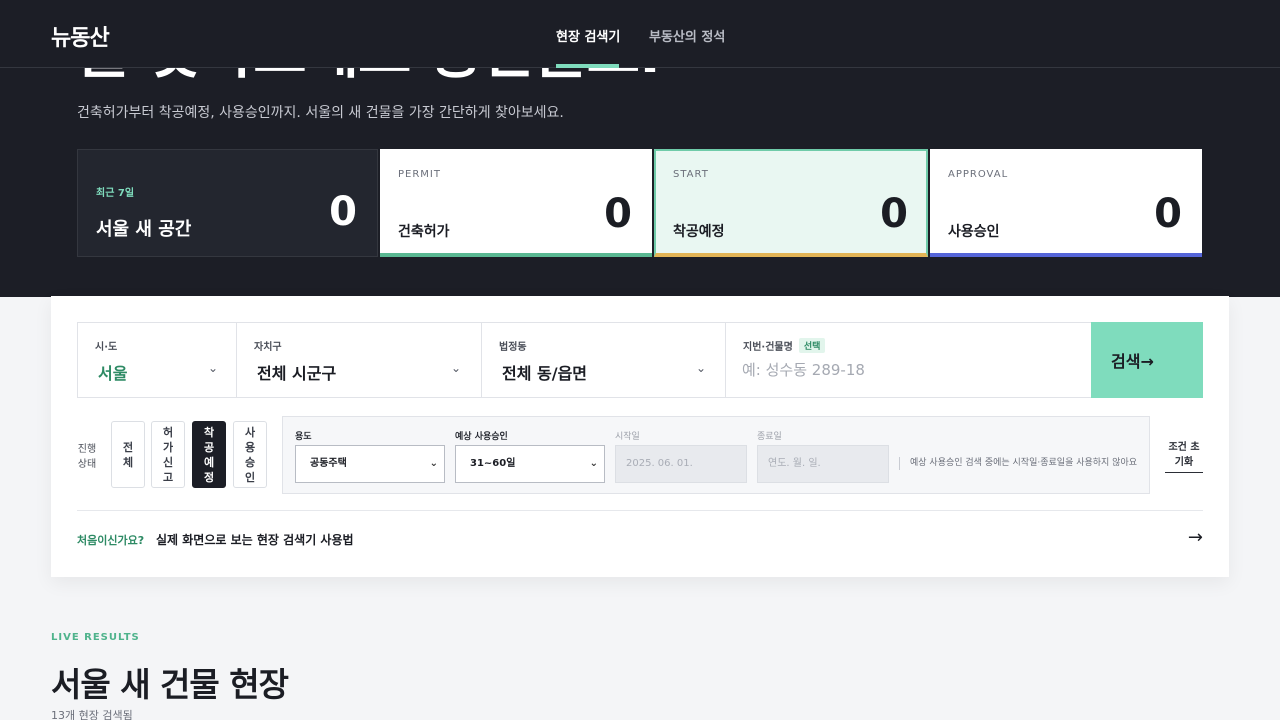 The height and width of the screenshot is (720, 1280). What do you see at coordinates (95, 637) in the screenshot?
I see `results-kicker: LIVE RESULTS` at bounding box center [95, 637].